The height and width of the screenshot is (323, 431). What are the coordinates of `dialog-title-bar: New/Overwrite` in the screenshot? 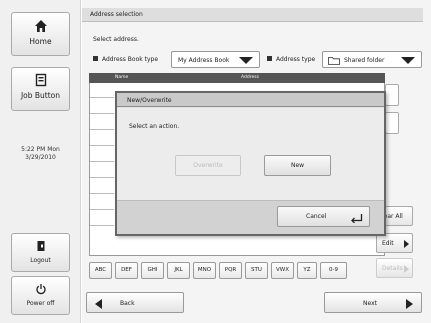 It's located at (250, 100).